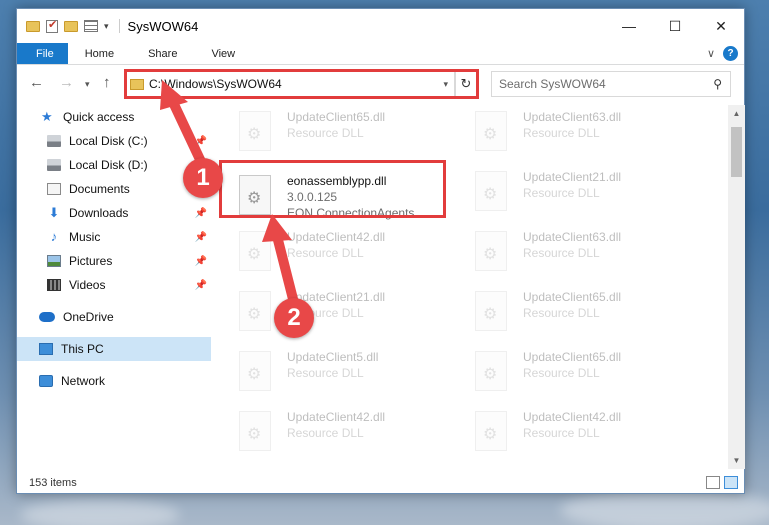  Describe the element at coordinates (229, 194) in the screenshot. I see `annotation-arrows` at that location.